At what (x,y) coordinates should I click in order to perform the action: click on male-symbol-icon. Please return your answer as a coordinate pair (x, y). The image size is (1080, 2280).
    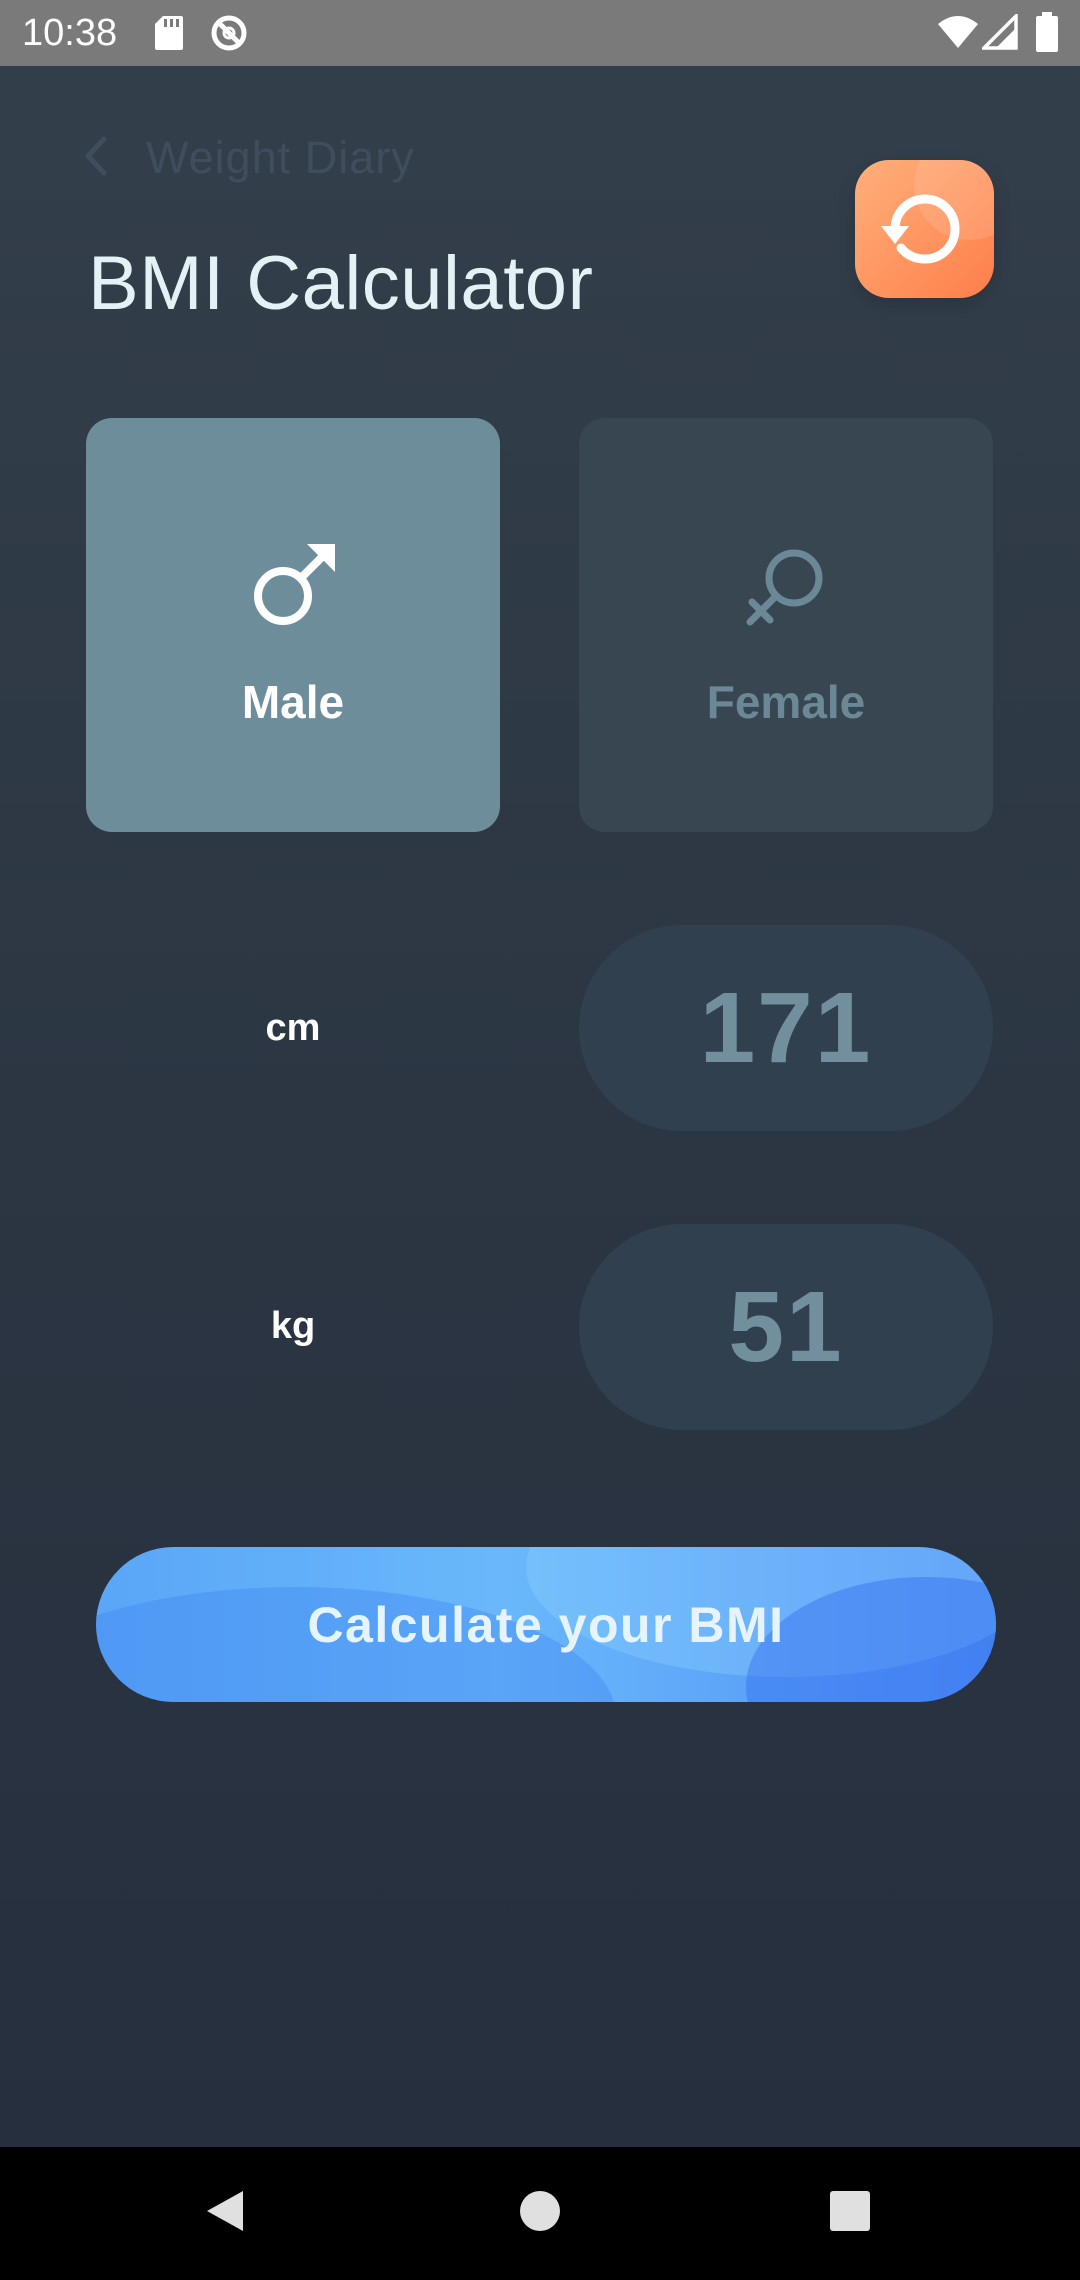
    Looking at the image, I should click on (293, 527).